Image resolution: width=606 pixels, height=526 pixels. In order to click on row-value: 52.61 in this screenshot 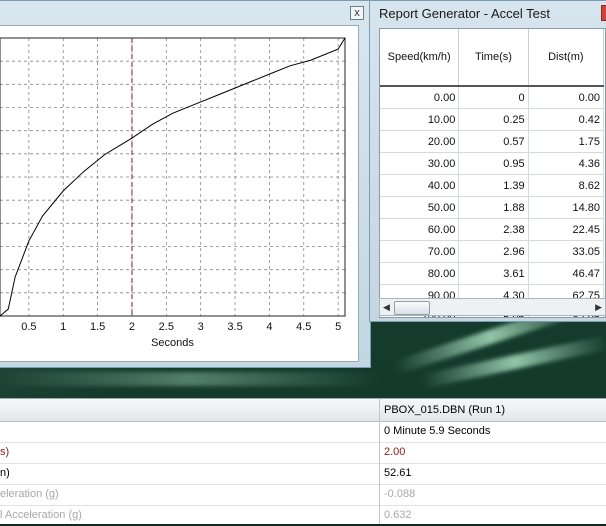, I will do `click(398, 473)`.